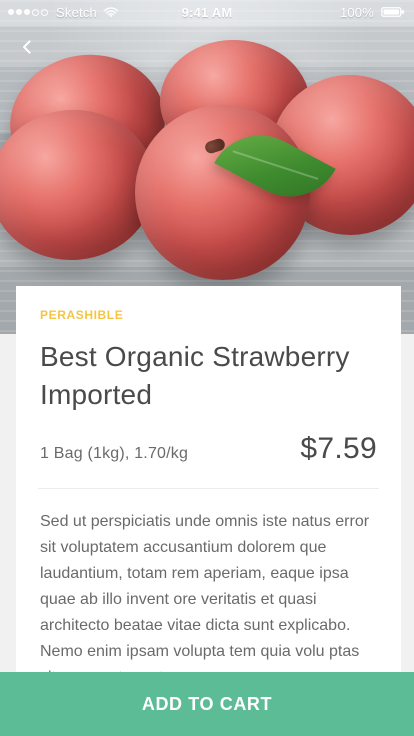  I want to click on wifi-icon, so click(111, 12).